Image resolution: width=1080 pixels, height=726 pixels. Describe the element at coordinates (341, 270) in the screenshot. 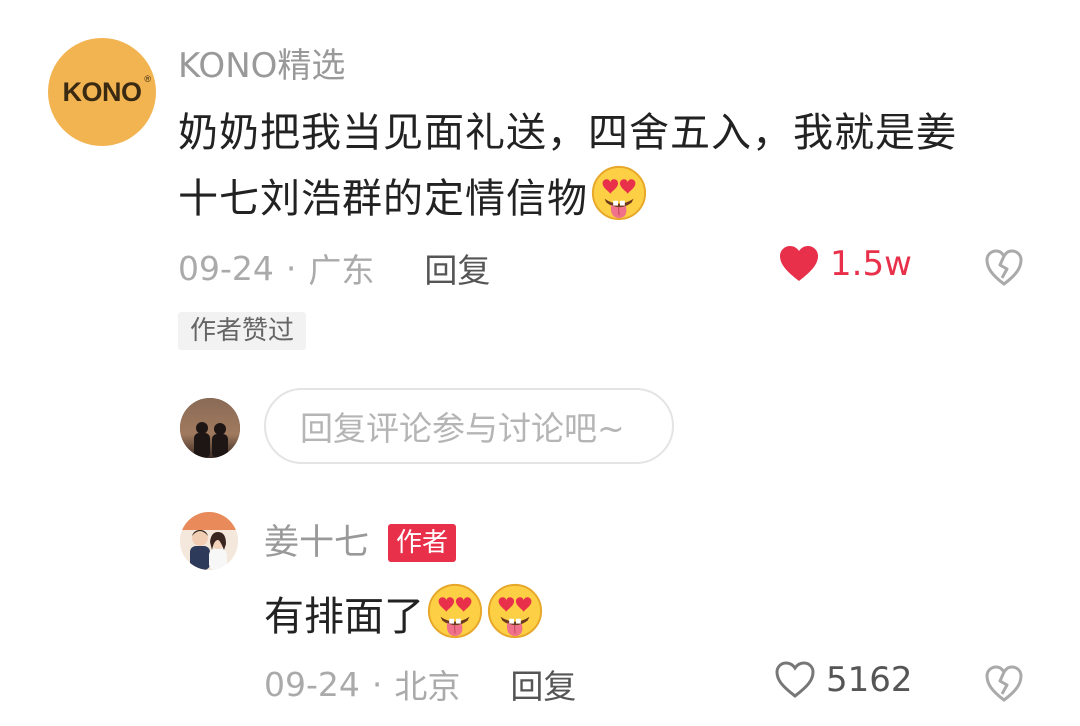

I see `comment-location: 广东` at that location.